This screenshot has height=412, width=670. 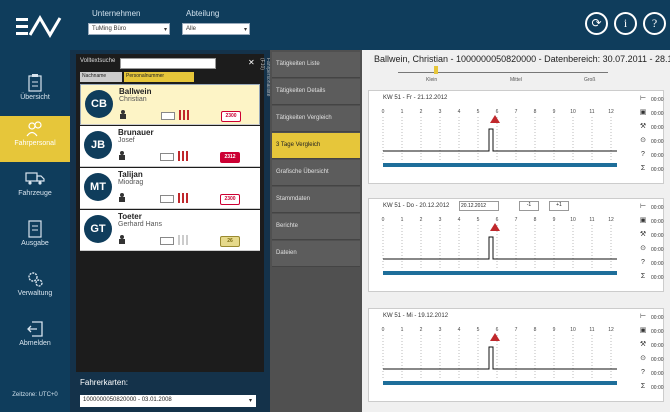 What do you see at coordinates (35, 189) in the screenshot?
I see `nav-fahrzeuge: Fahrzeuge` at bounding box center [35, 189].